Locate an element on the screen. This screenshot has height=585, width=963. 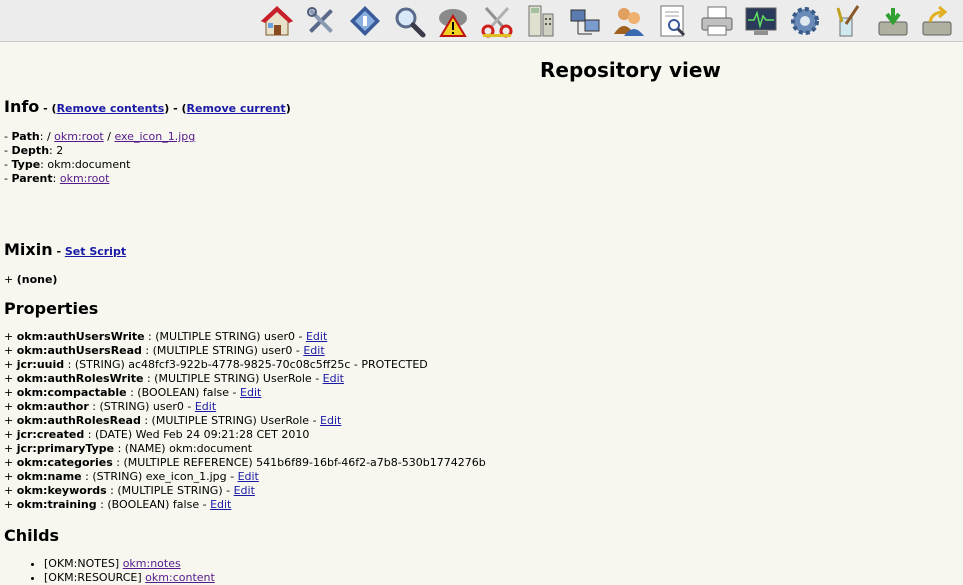
repository-button is located at coordinates (365, 21).